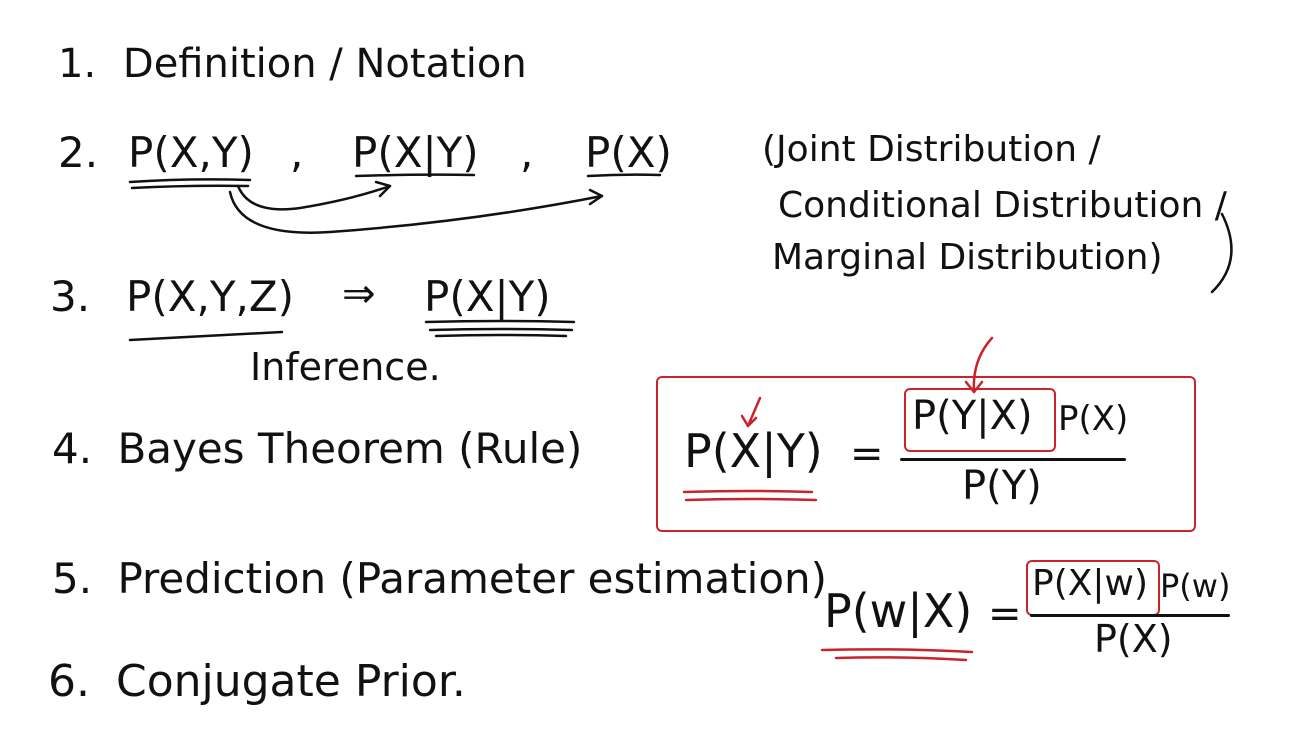 This screenshot has height=734, width=1300. I want to click on joint-underline, so click(190, 181).